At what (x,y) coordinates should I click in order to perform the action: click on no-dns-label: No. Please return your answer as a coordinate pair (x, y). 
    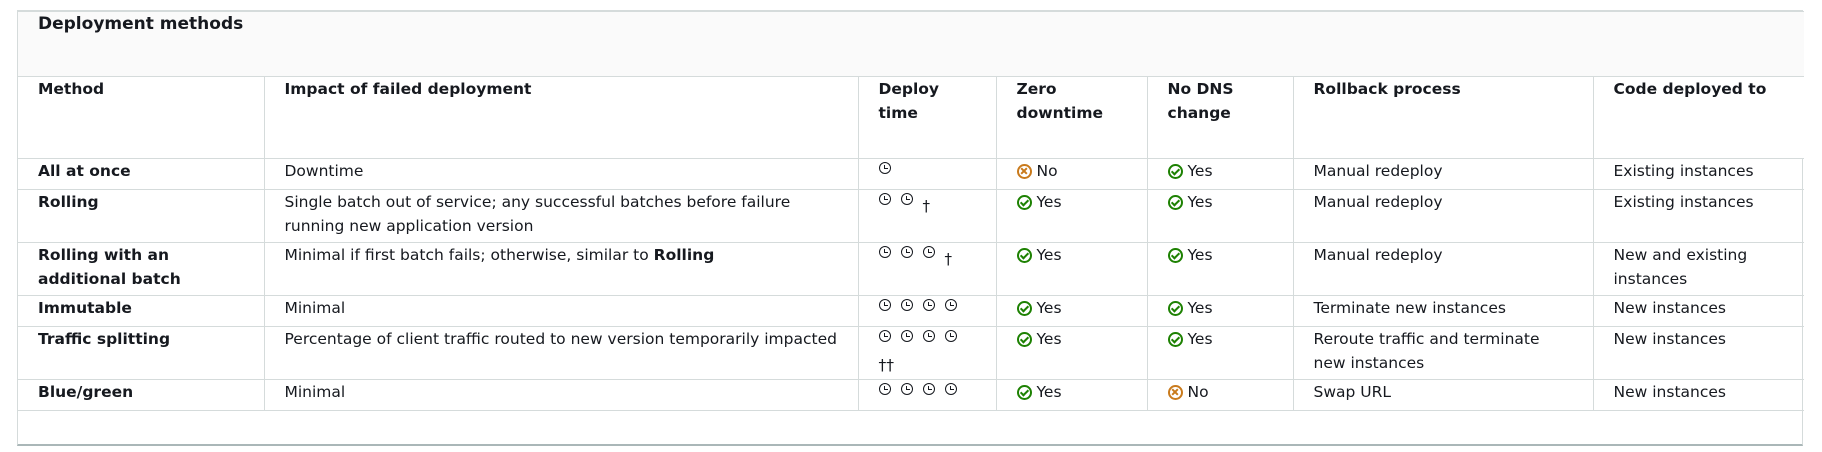
    Looking at the image, I should click on (1198, 392).